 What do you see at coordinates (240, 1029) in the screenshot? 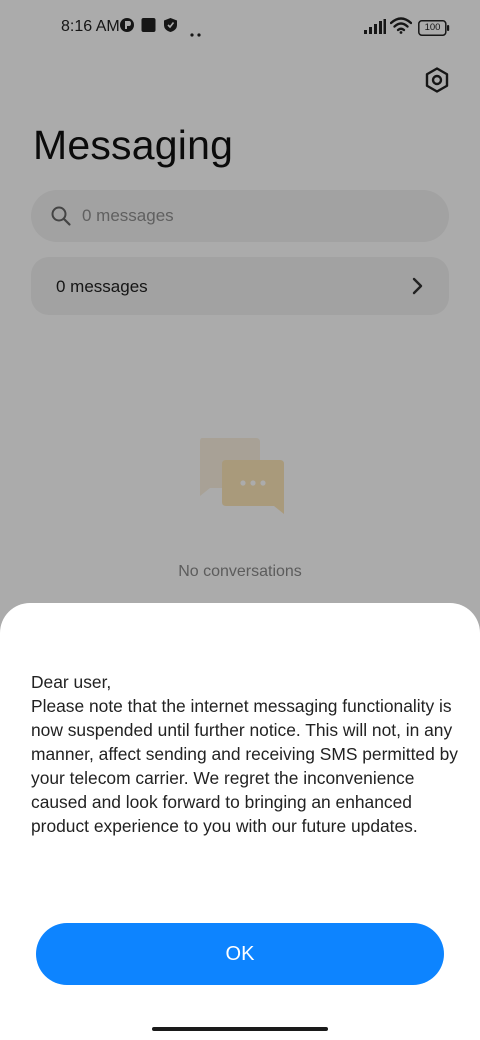
I see `home-indicator` at bounding box center [240, 1029].